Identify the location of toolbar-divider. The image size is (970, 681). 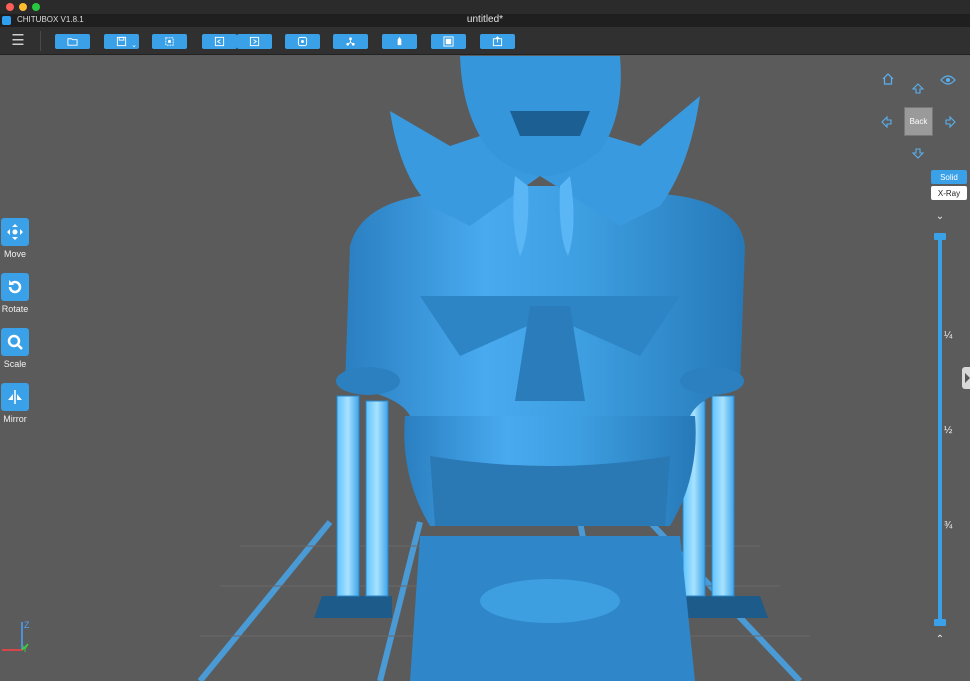
(40, 41).